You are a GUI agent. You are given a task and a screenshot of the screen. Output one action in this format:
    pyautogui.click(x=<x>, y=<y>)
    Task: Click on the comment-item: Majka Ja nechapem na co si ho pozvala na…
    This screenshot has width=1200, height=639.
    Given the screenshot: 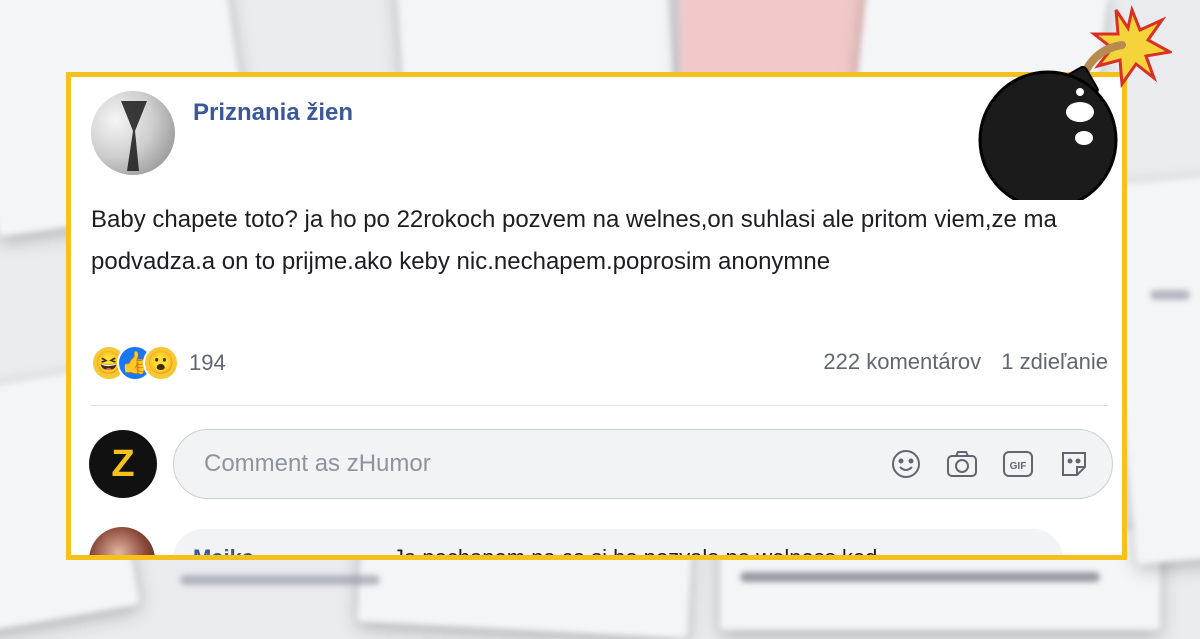 What is the action you would take?
    pyautogui.click(x=589, y=543)
    